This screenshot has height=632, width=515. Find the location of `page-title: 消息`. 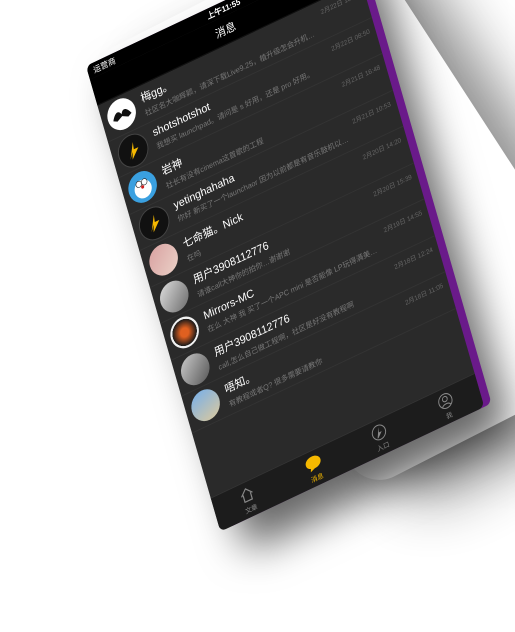

page-title: 消息 is located at coordinates (226, 31).